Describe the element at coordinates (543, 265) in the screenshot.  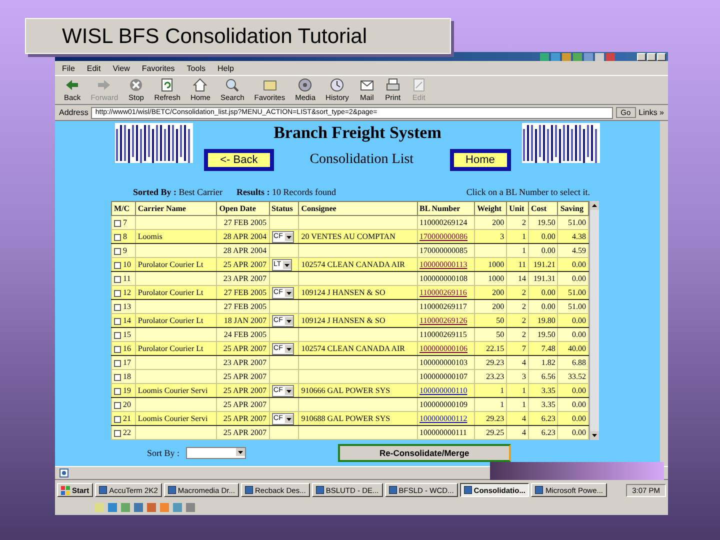
I see `table-cell: 191.21` at that location.